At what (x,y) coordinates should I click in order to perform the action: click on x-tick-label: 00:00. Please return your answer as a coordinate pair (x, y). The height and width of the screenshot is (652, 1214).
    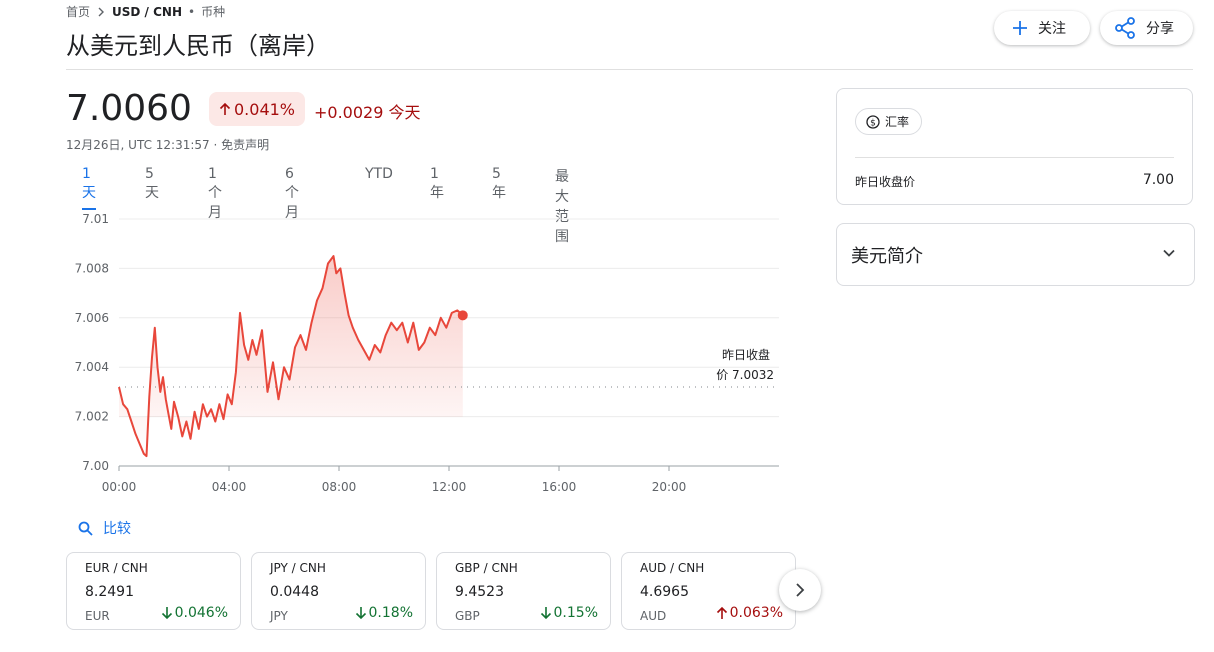
    Looking at the image, I should click on (119, 487).